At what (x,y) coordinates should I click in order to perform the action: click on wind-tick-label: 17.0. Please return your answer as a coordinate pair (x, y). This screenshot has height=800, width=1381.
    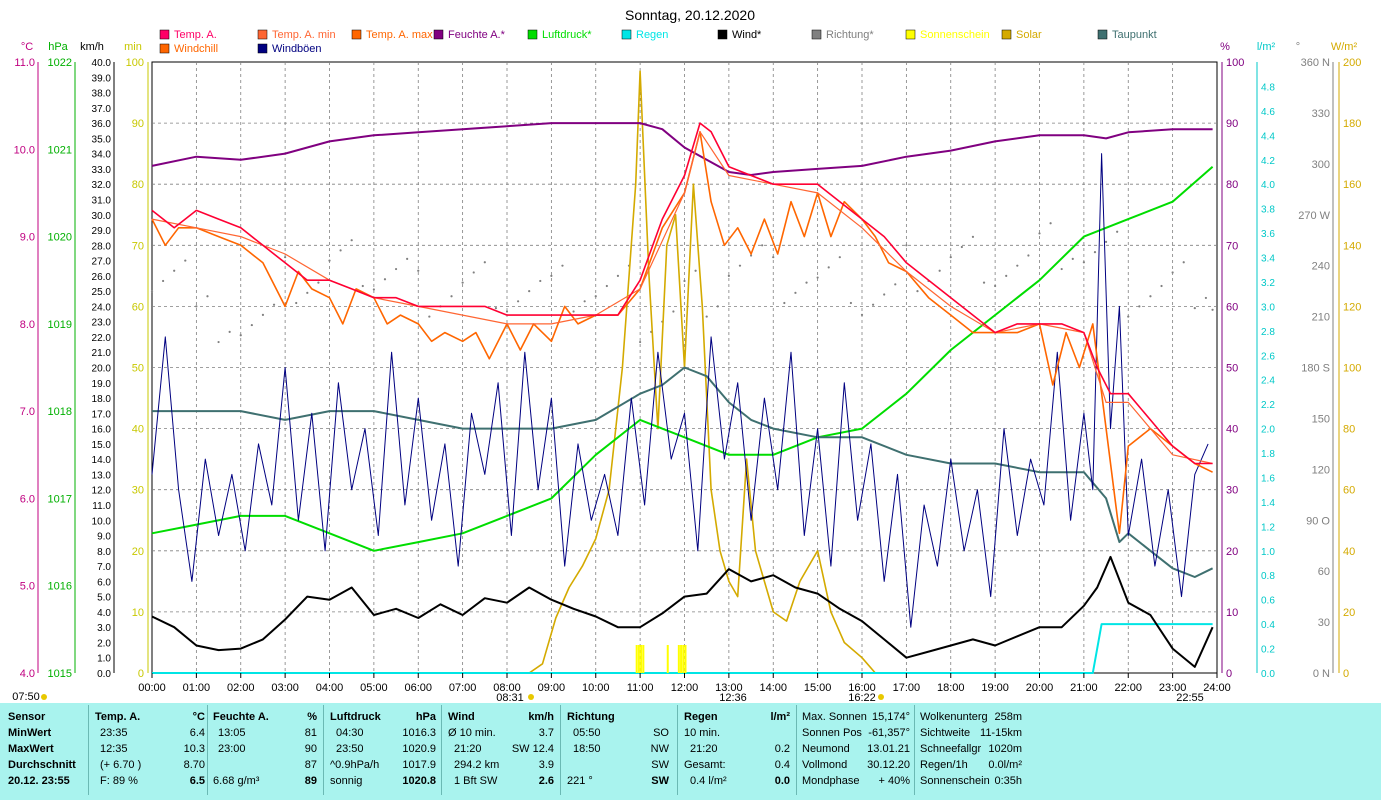
    Looking at the image, I should click on (102, 414).